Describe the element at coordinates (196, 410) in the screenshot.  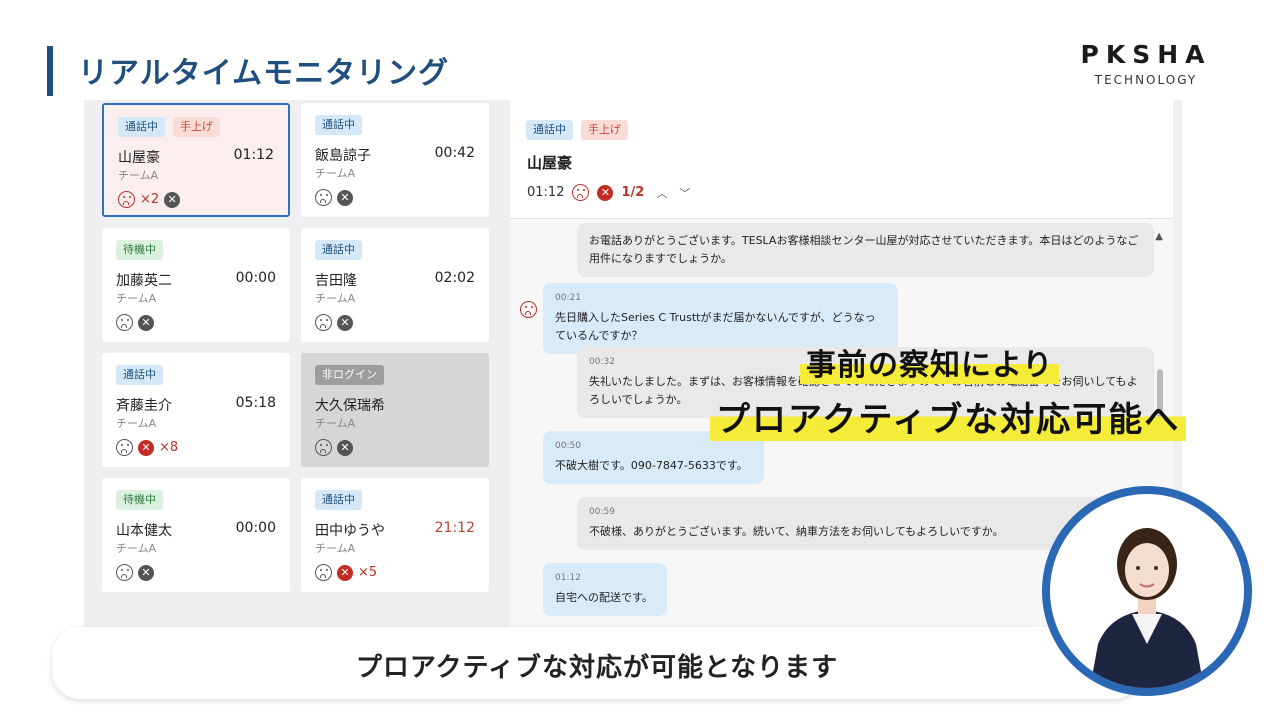
I see `agent-card: 通話中 斉藤圭介 05:18 チームA ✕ ×8` at that location.